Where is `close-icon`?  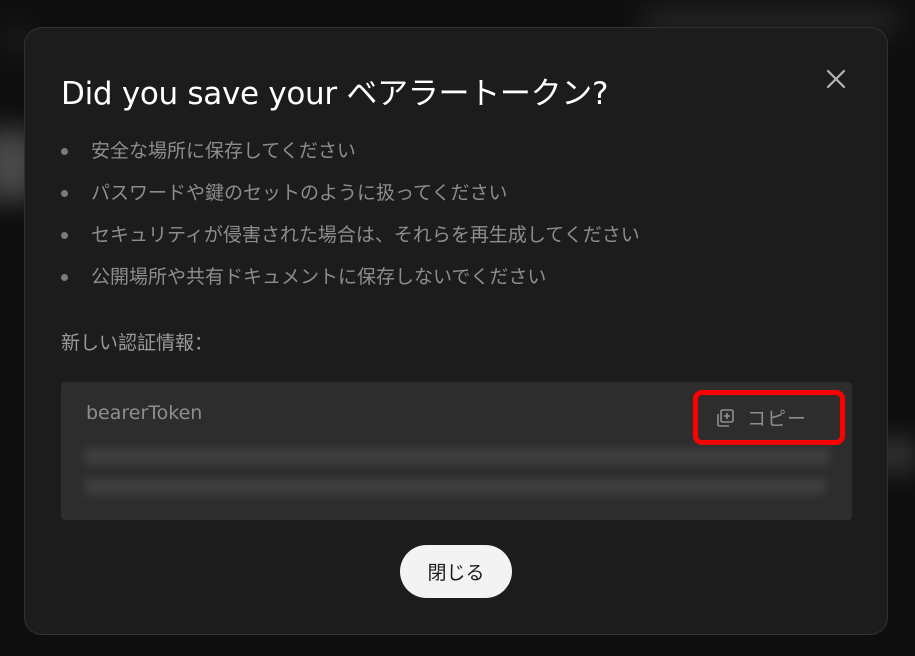 close-icon is located at coordinates (836, 79).